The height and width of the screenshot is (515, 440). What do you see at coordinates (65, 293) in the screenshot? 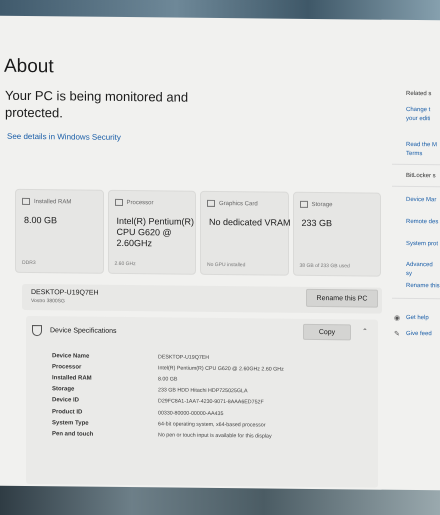
I see `device-name: DESKTOP-U19Q7EH` at bounding box center [65, 293].